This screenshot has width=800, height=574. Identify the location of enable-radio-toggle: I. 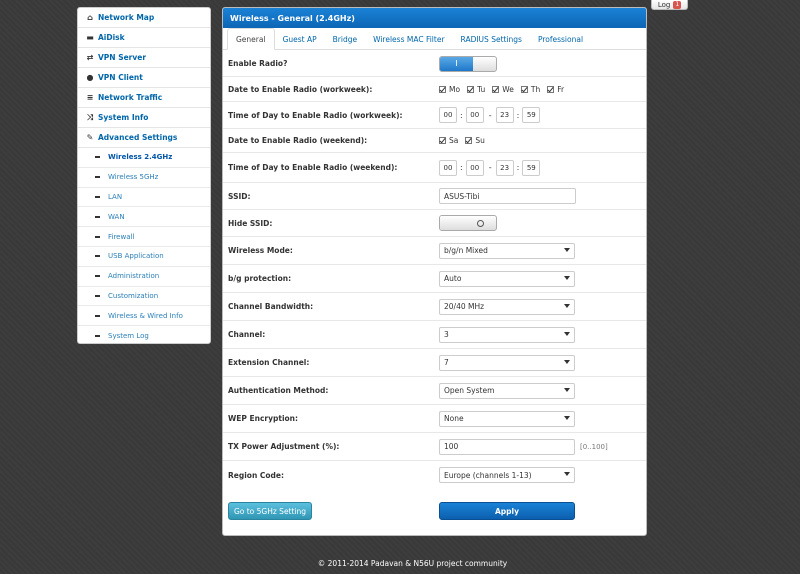
(468, 63).